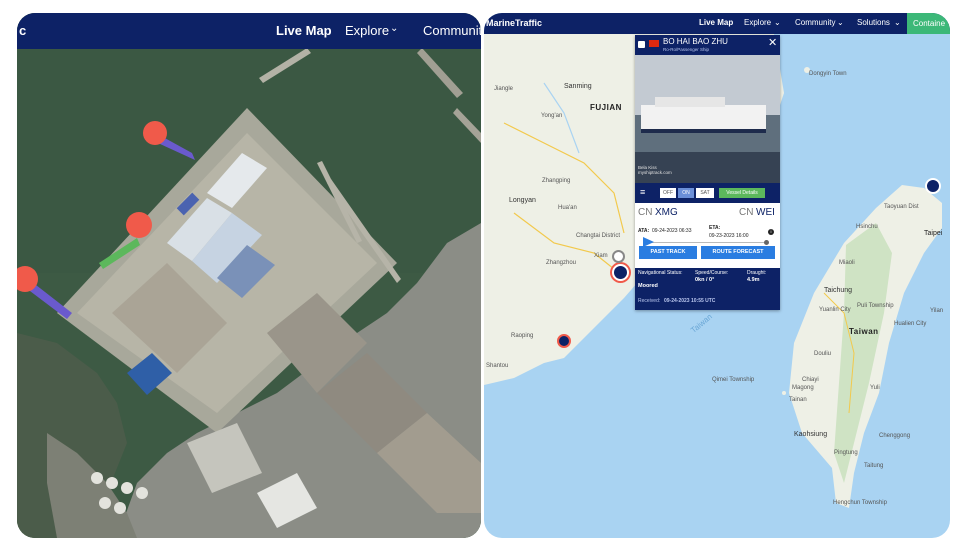 This screenshot has height=552, width=969. What do you see at coordinates (556, 181) in the screenshot?
I see `map-label: Zhangping` at bounding box center [556, 181].